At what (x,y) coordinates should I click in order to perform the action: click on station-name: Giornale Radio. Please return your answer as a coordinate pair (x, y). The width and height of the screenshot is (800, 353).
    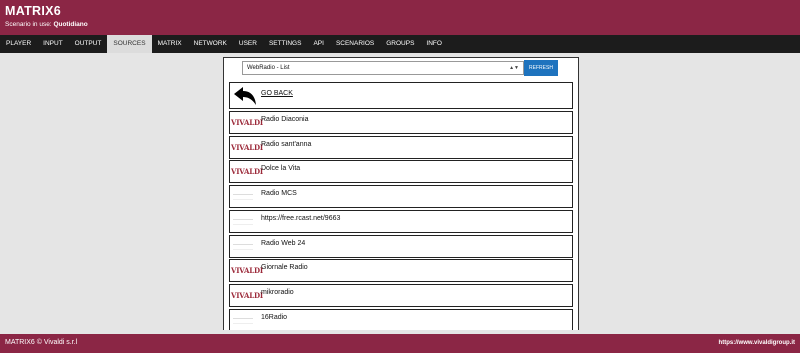
    Looking at the image, I should click on (284, 268).